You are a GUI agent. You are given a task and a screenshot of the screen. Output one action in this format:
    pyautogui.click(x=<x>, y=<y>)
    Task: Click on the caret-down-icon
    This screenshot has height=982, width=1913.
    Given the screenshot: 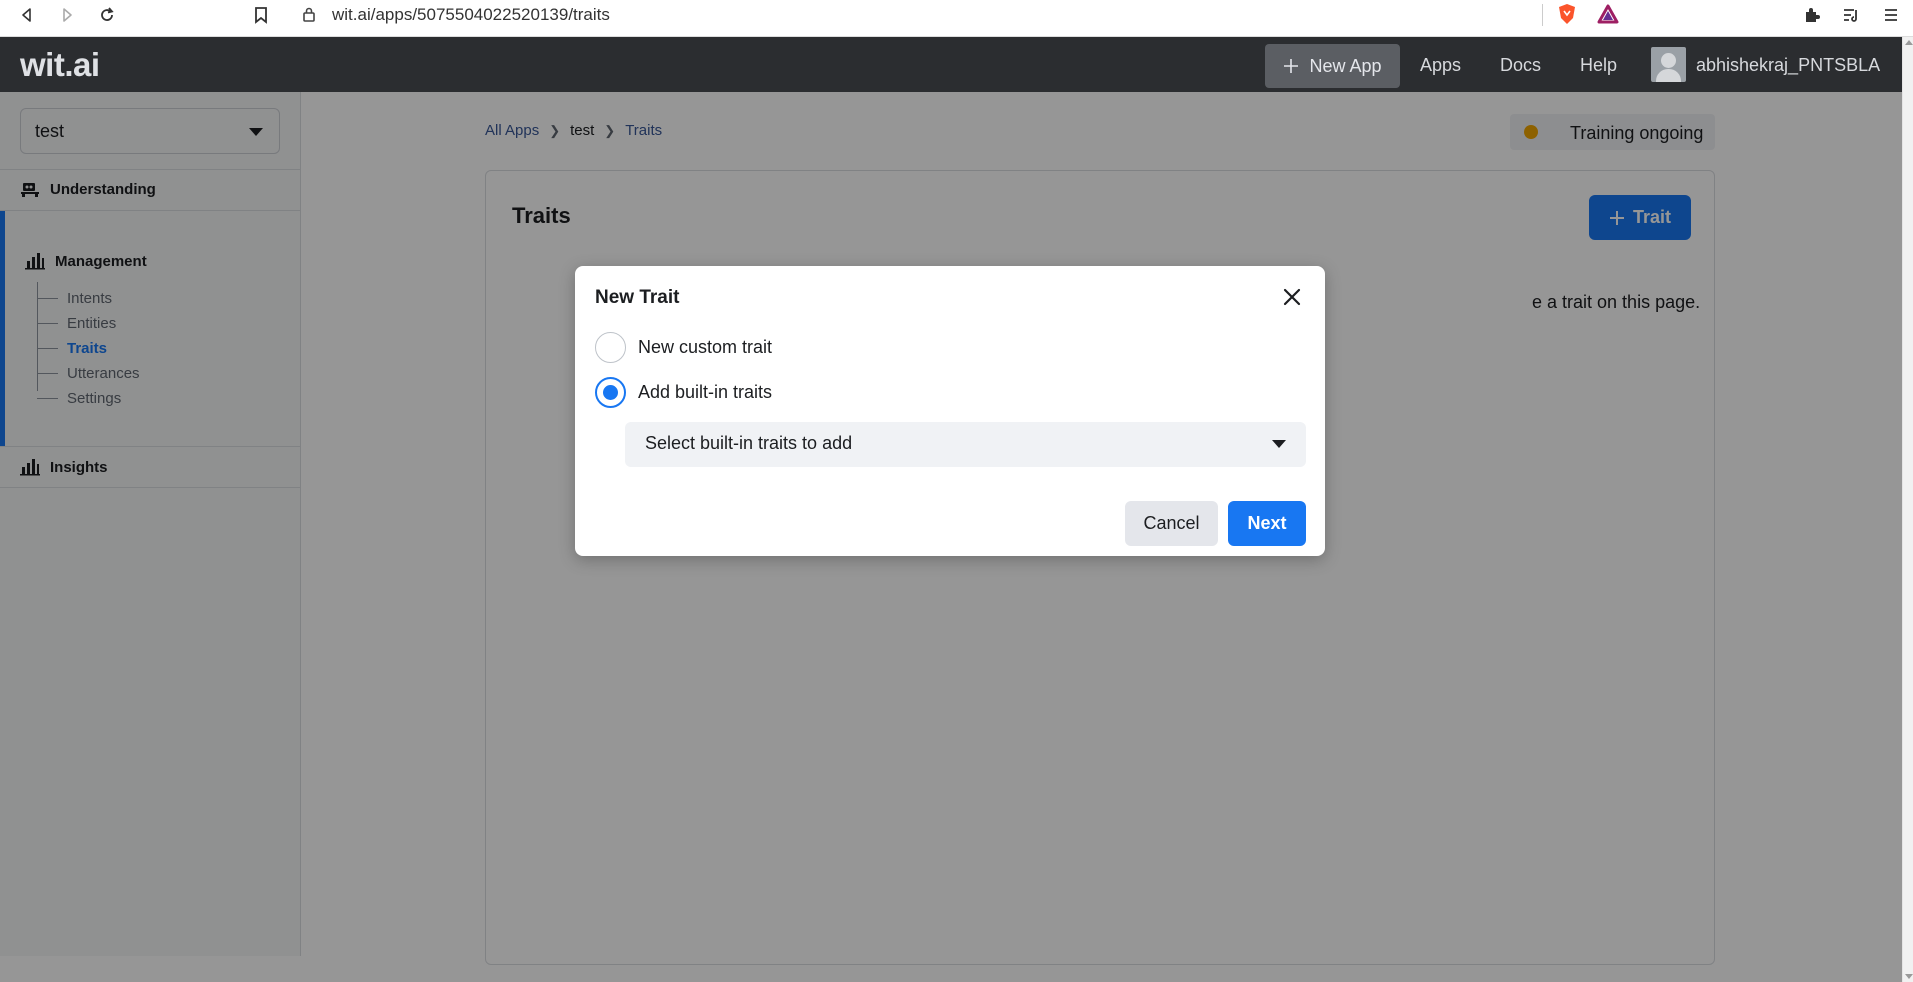 What is the action you would take?
    pyautogui.click(x=1279, y=444)
    